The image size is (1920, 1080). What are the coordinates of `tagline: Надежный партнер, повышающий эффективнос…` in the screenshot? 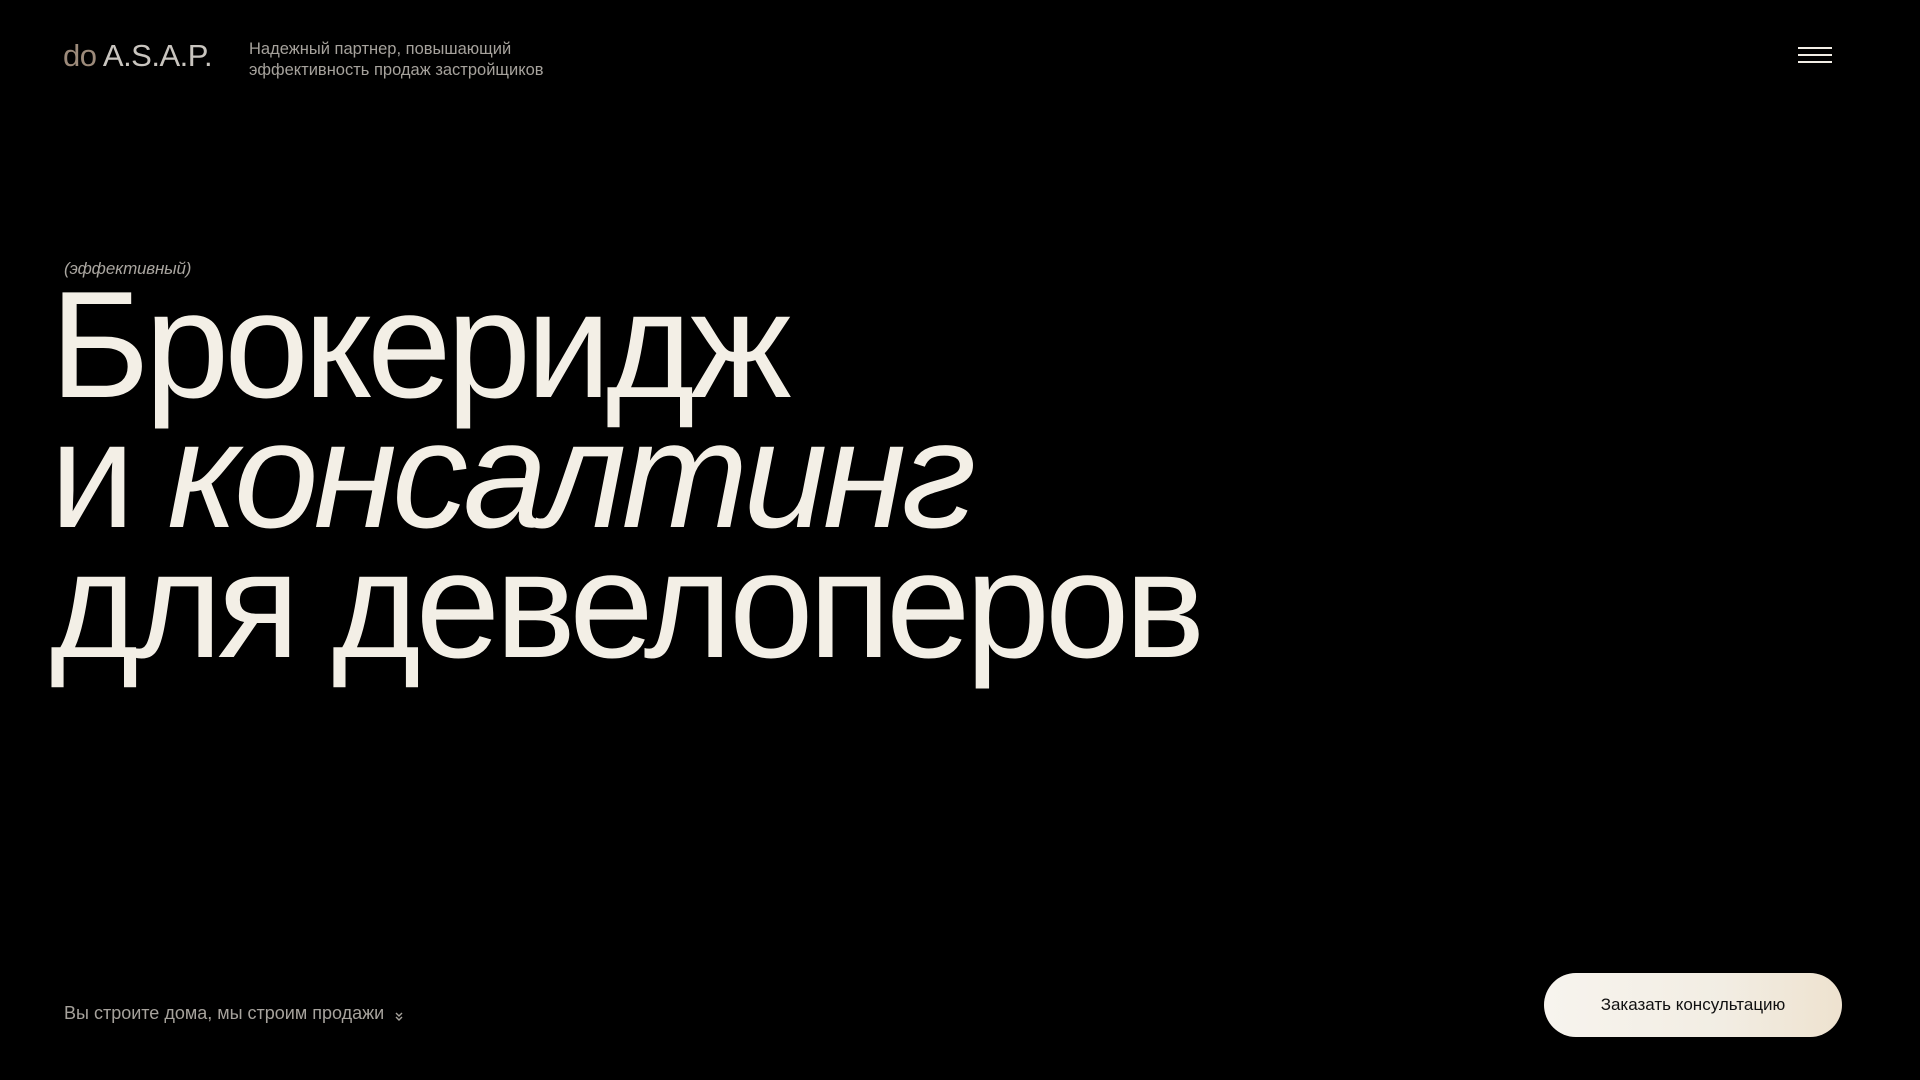 It's located at (429, 60).